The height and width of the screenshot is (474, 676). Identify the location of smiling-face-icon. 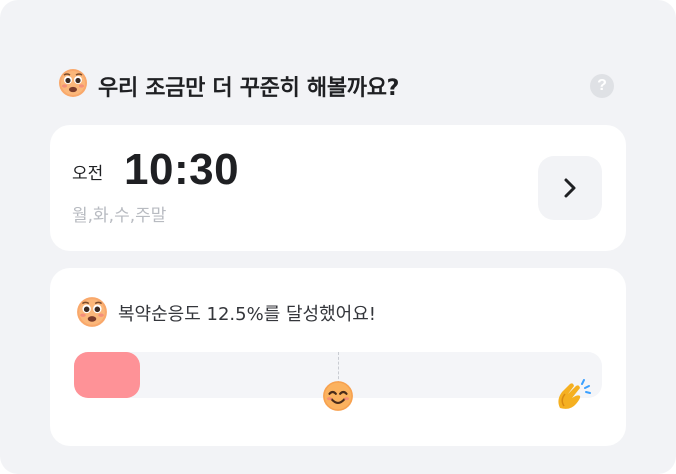
(338, 396).